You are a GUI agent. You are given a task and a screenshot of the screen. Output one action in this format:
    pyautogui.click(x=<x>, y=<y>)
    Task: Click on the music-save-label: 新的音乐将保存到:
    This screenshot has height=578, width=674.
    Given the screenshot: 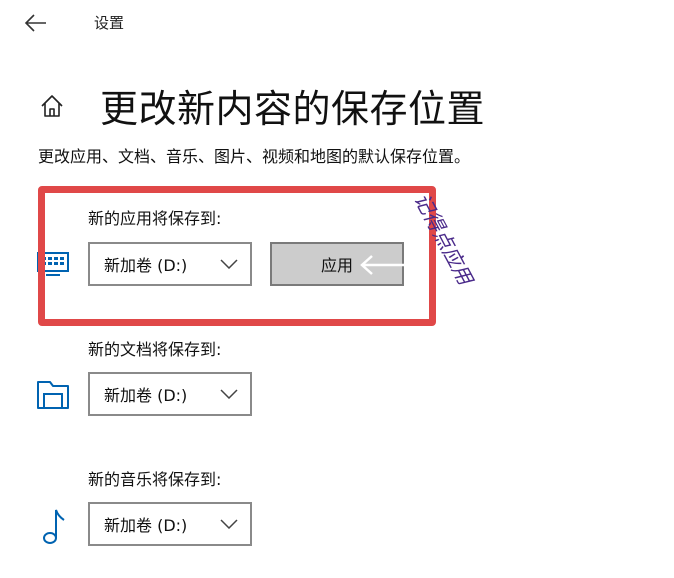 What is the action you would take?
    pyautogui.click(x=155, y=479)
    